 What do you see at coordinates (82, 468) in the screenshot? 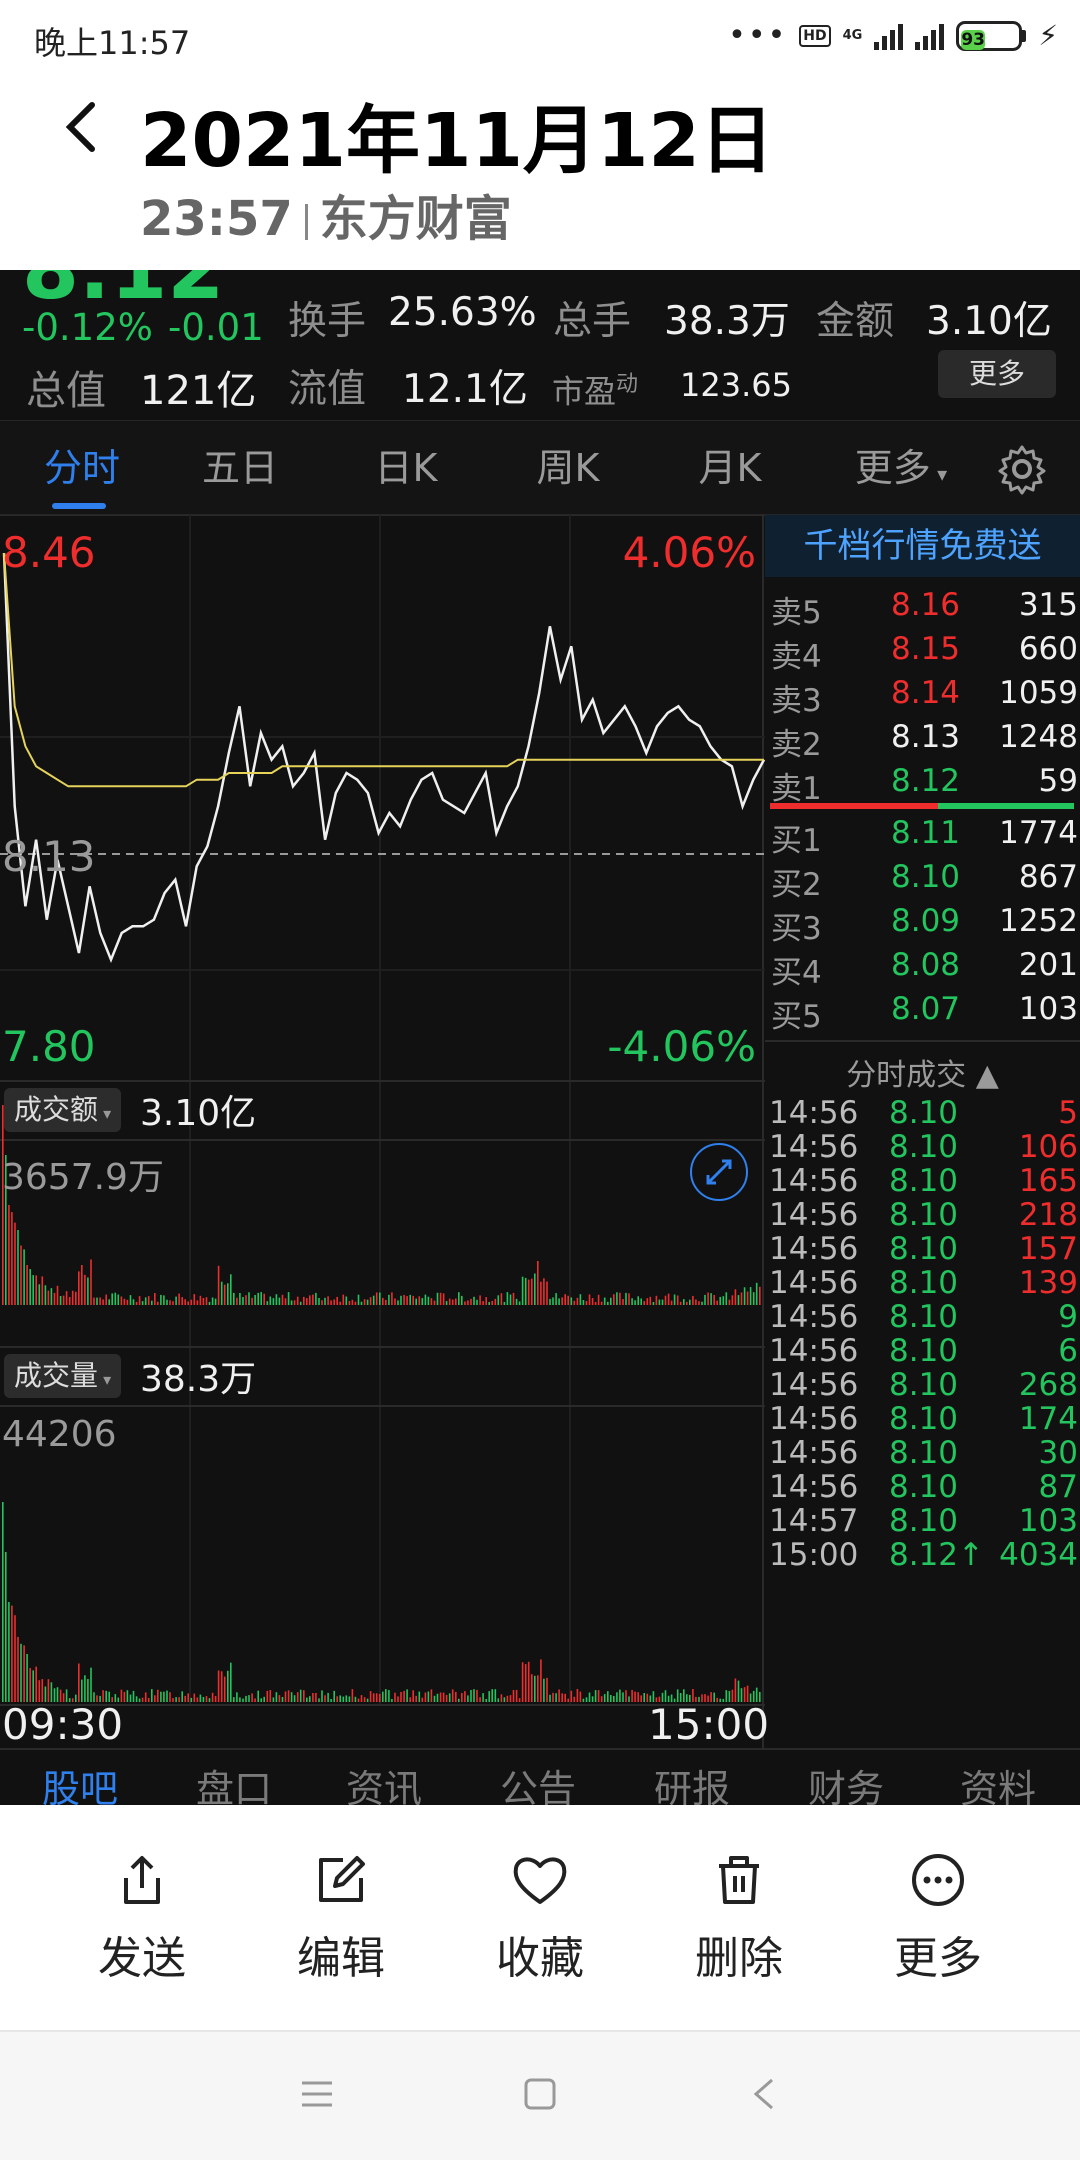
I see `tab-intraday: 分时` at bounding box center [82, 468].